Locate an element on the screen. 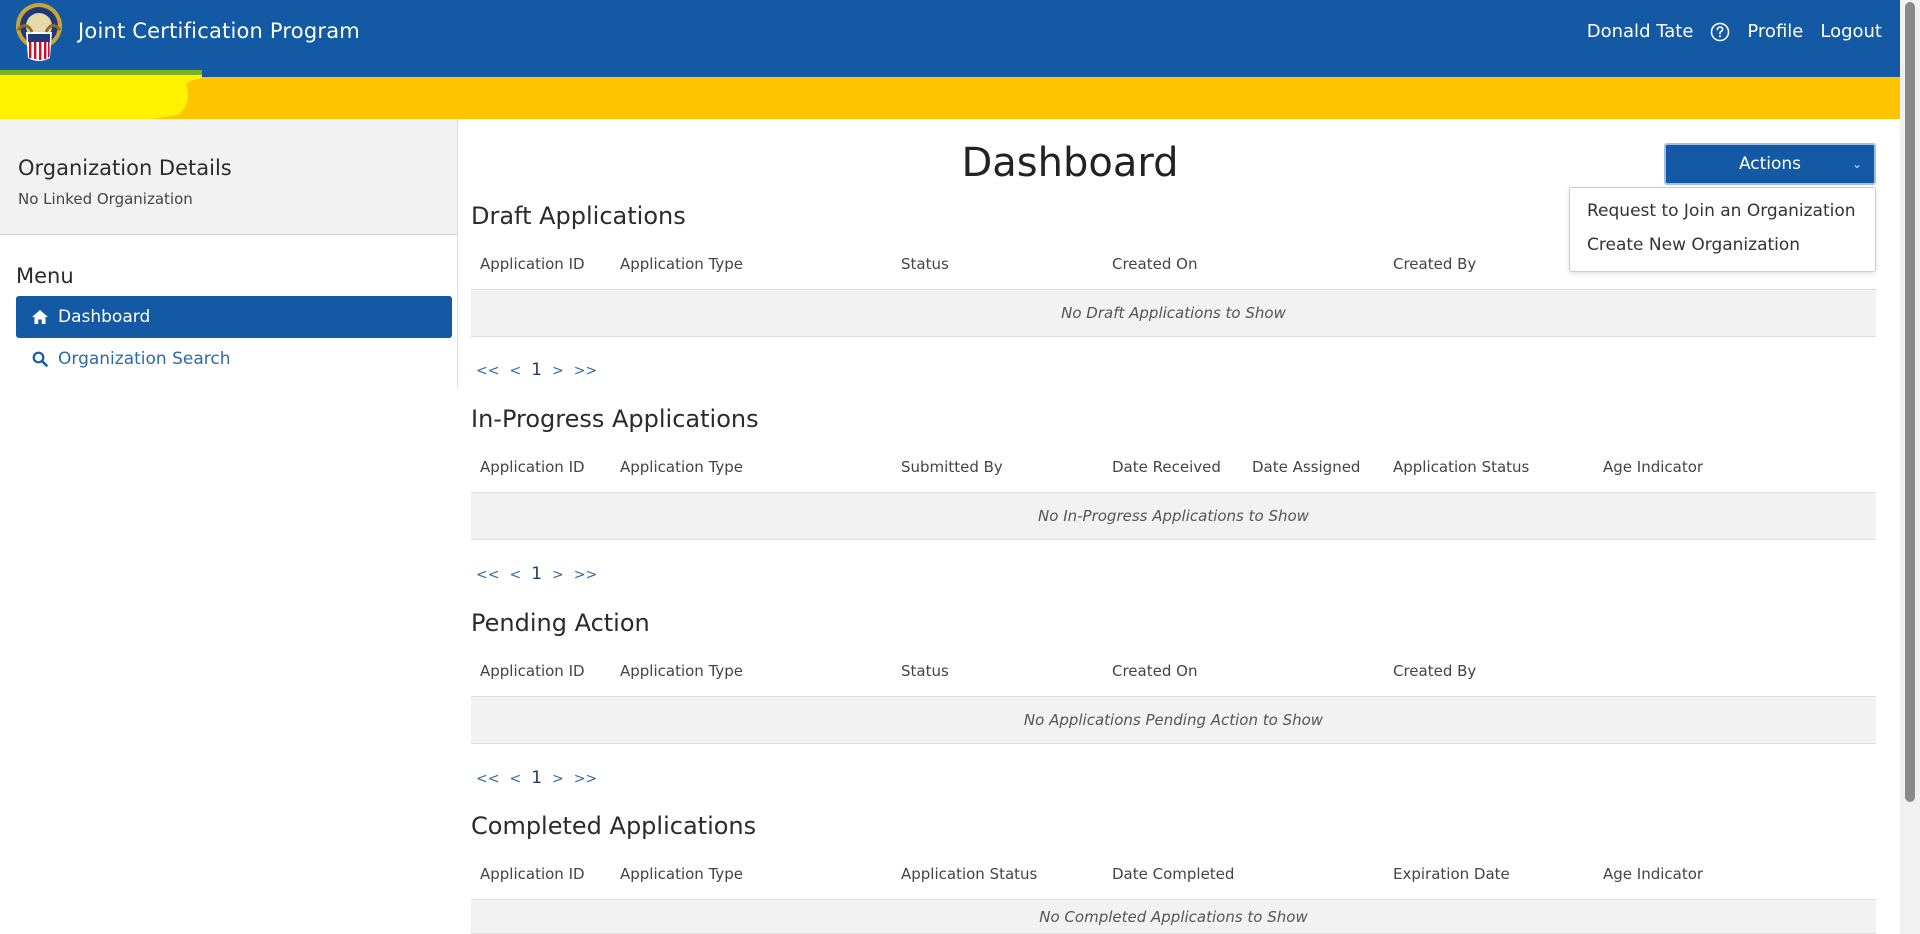  empty-table-message: No In-Progress Applications to Show is located at coordinates (1173, 516).